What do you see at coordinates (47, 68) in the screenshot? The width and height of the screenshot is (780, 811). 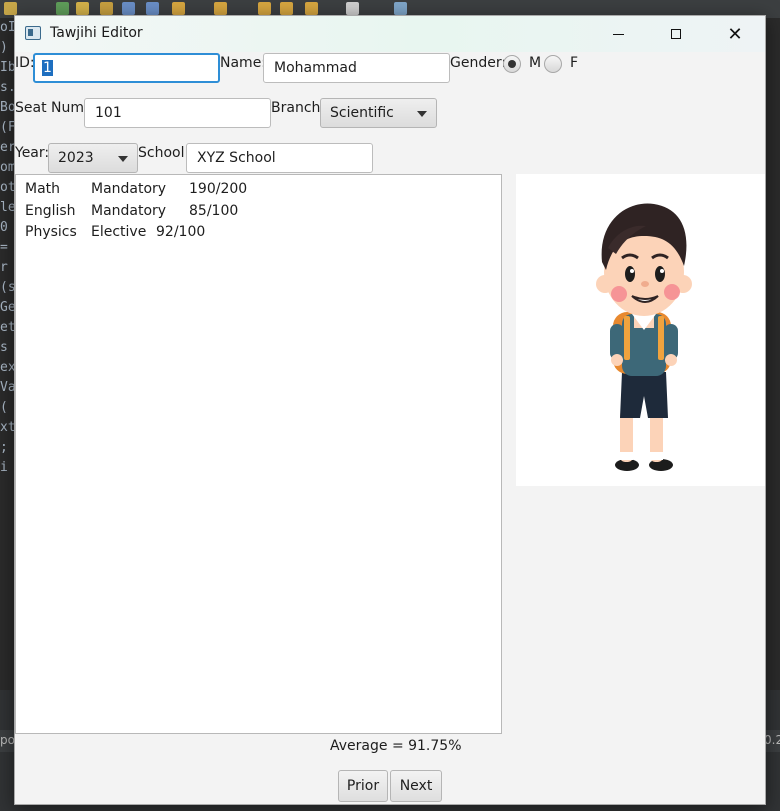 I see `id-field-value: 1` at bounding box center [47, 68].